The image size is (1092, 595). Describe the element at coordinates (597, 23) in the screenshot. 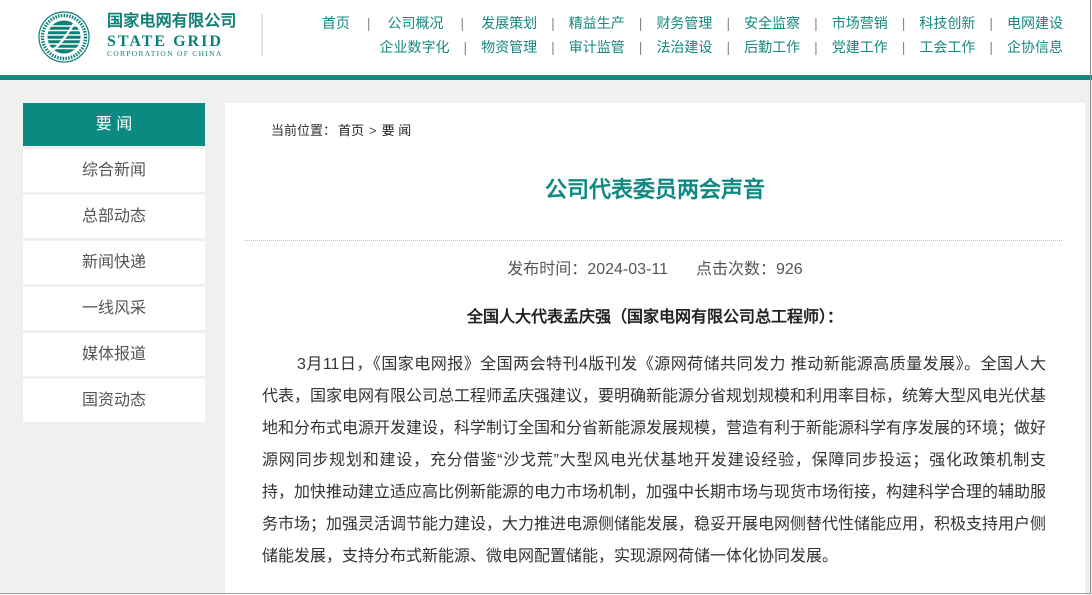

I see `nav-item-lean-production: 精益生产` at that location.